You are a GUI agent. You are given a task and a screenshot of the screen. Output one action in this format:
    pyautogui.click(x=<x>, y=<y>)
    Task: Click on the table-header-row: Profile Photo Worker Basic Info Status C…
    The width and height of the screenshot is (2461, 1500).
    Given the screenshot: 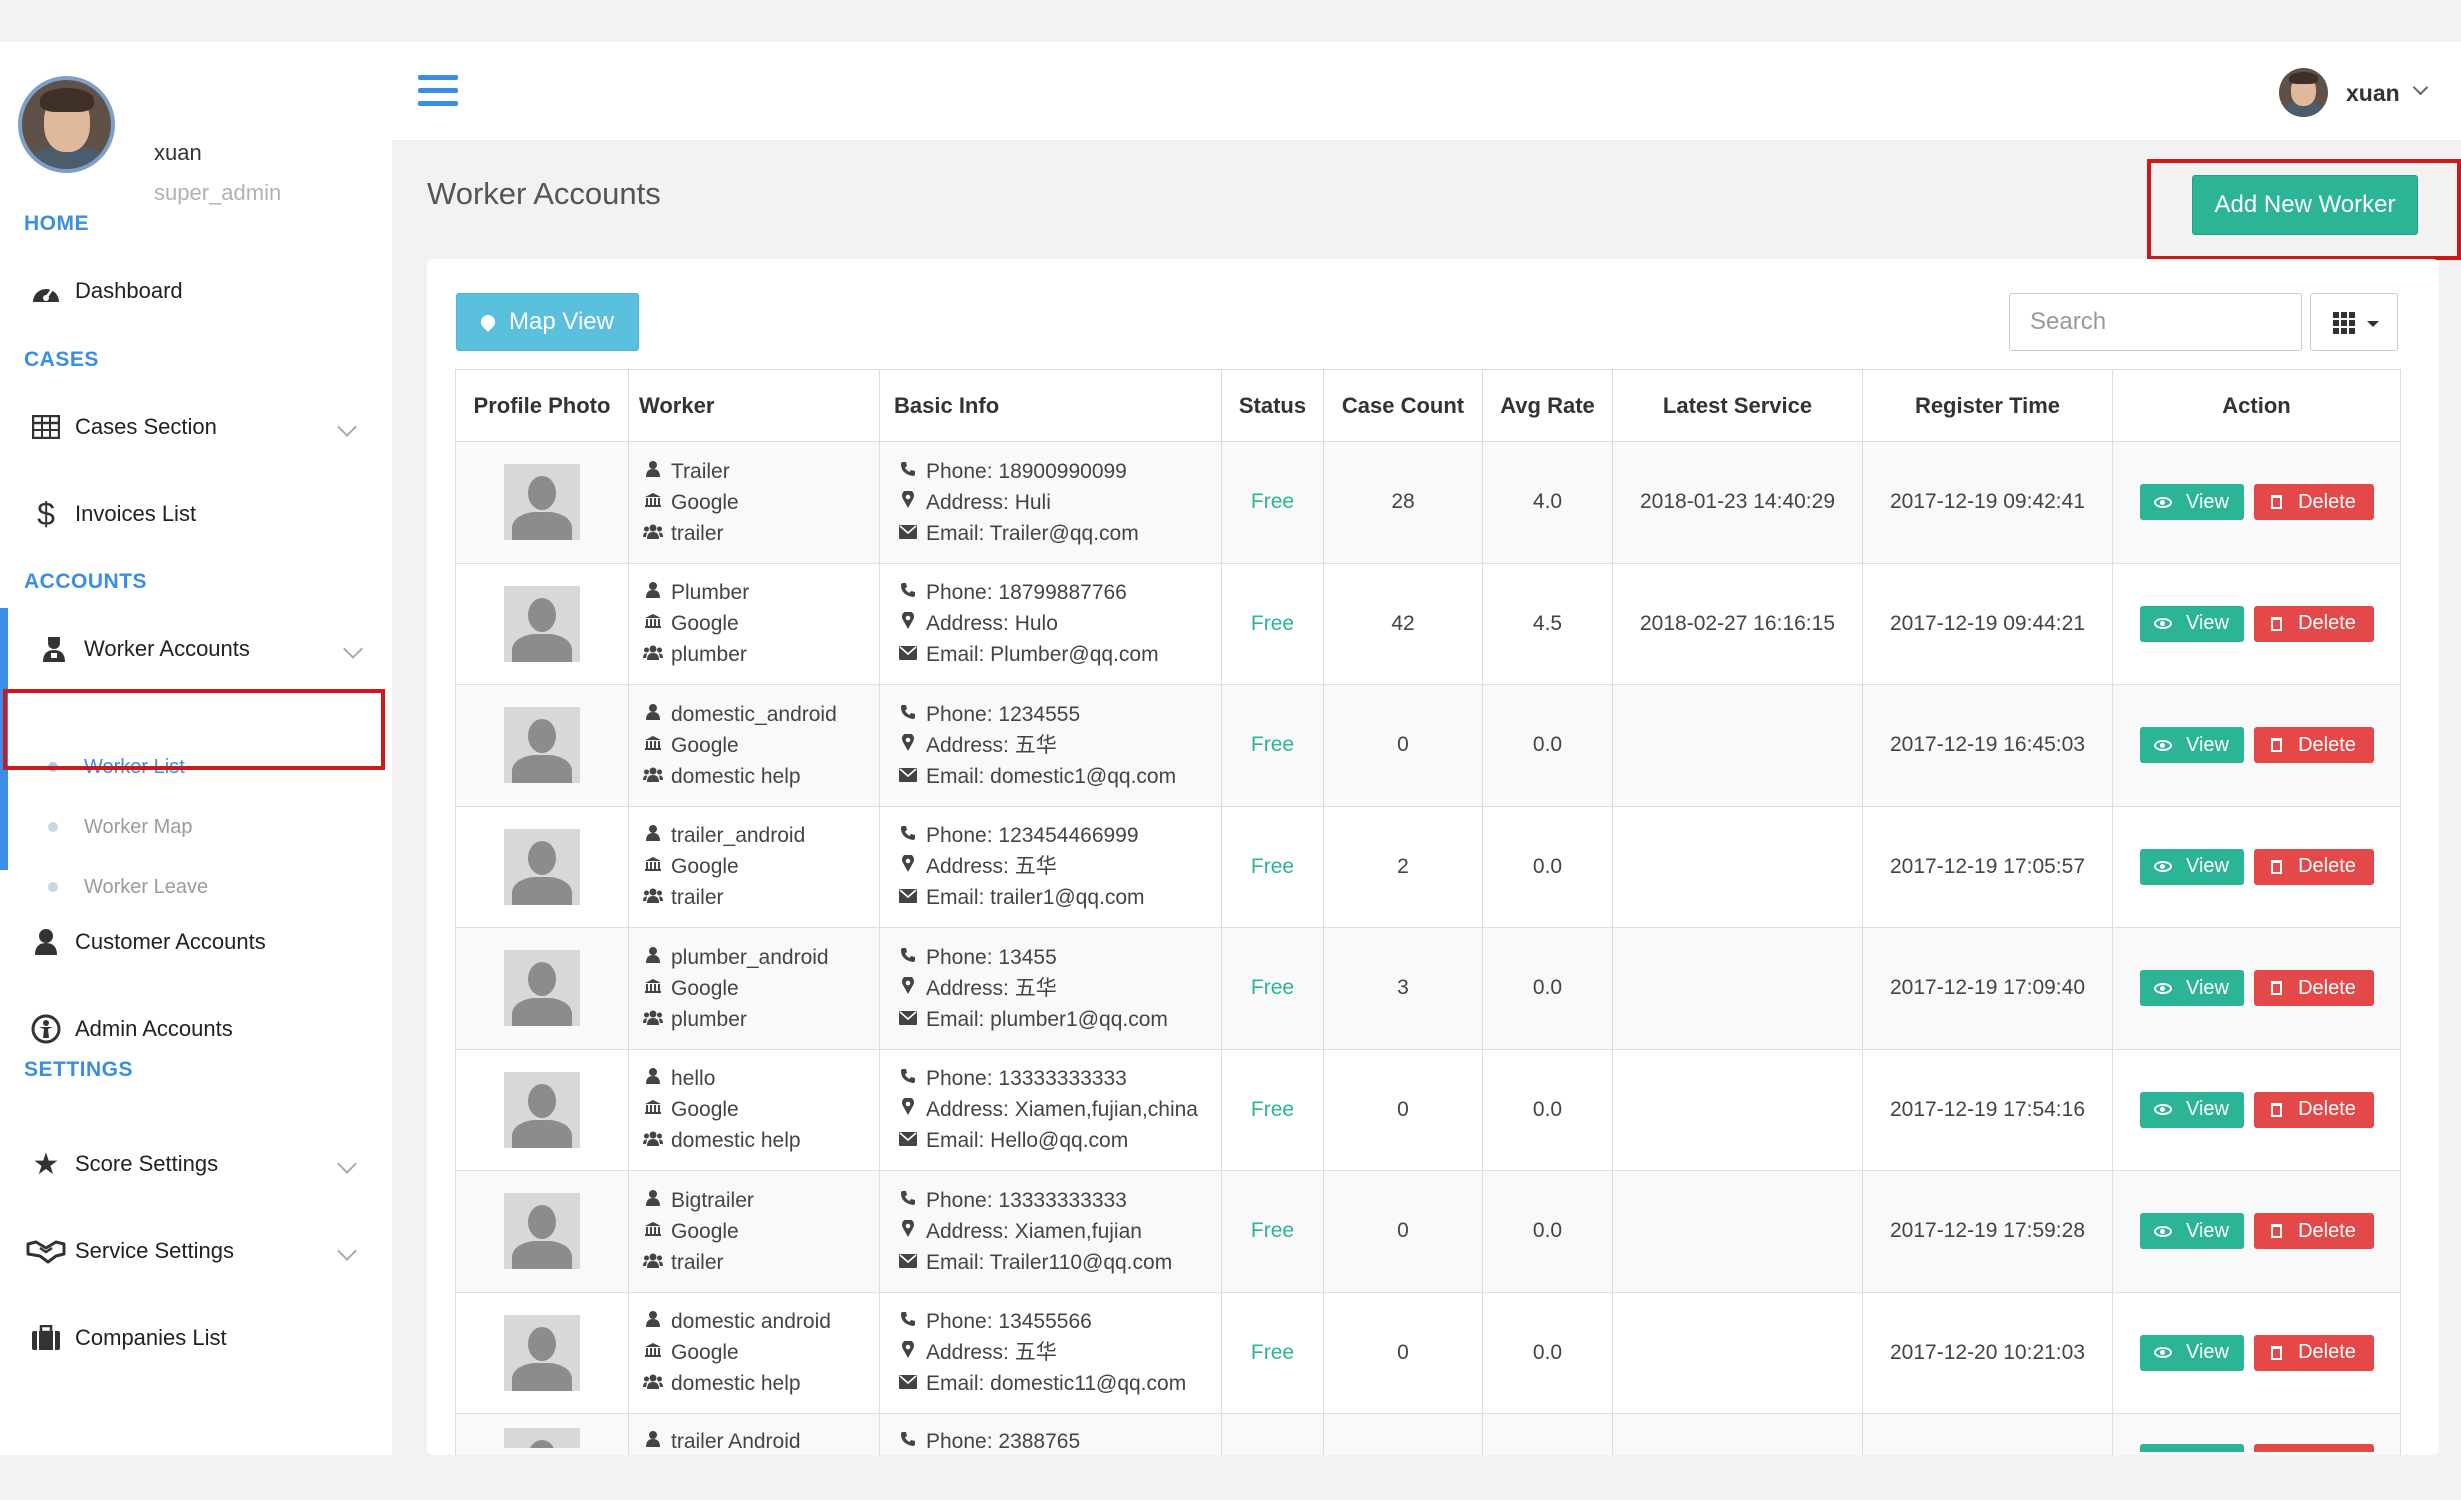 What is the action you would take?
    pyautogui.click(x=1428, y=405)
    